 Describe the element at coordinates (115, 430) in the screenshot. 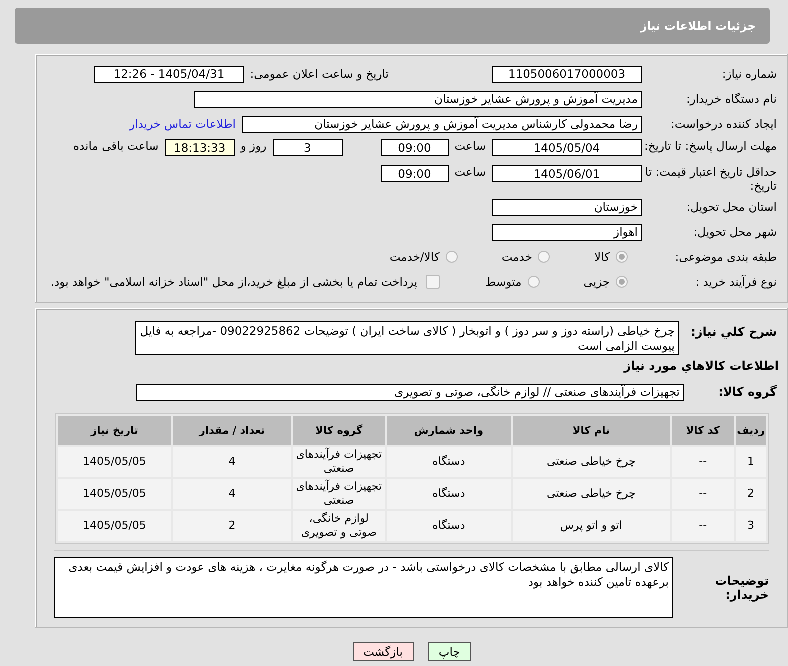

I see `column-header: تاریخ نیاز` at that location.